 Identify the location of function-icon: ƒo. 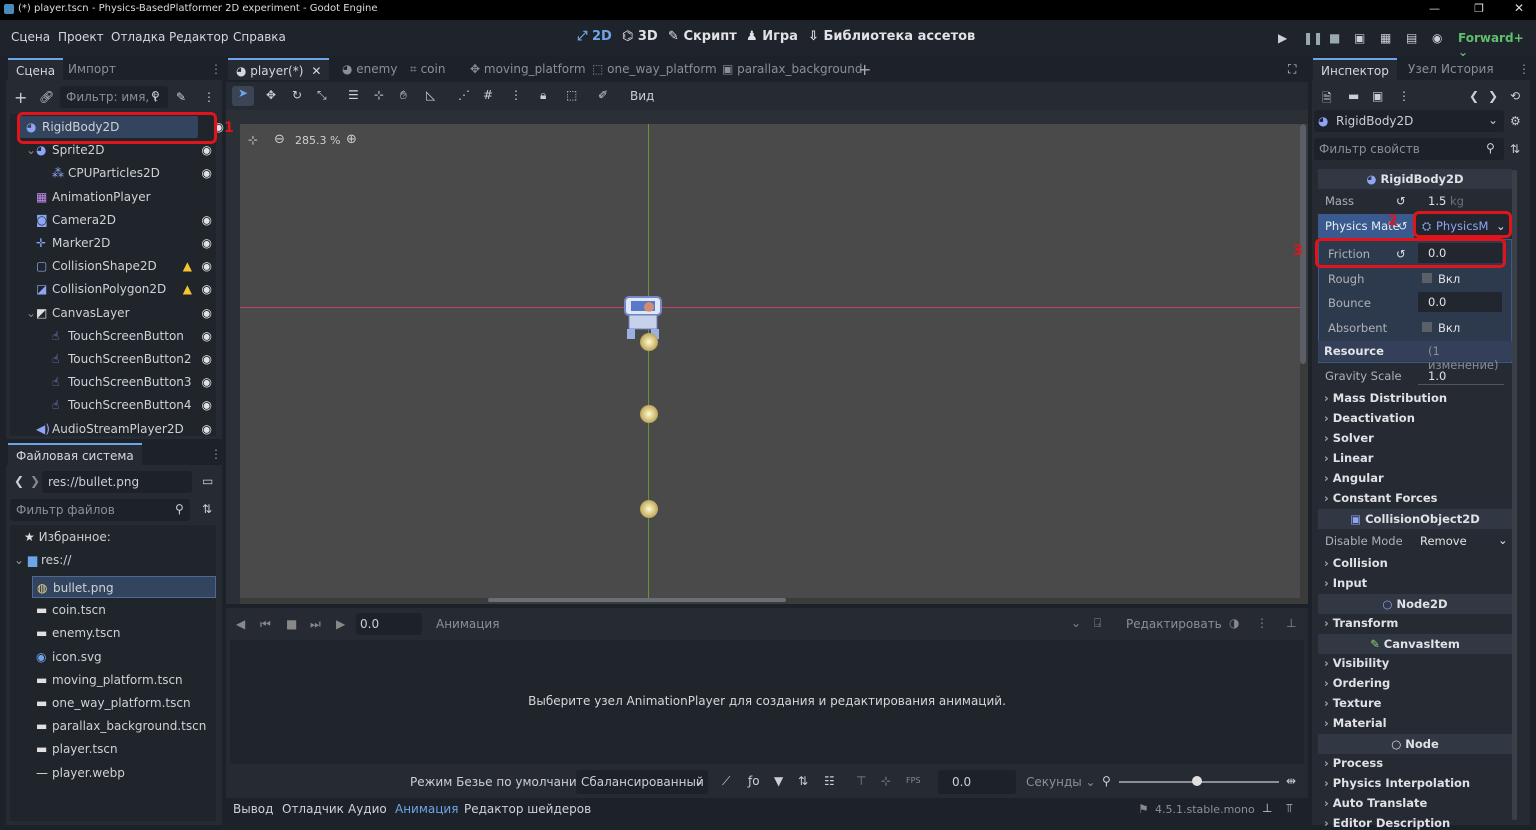
(754, 781).